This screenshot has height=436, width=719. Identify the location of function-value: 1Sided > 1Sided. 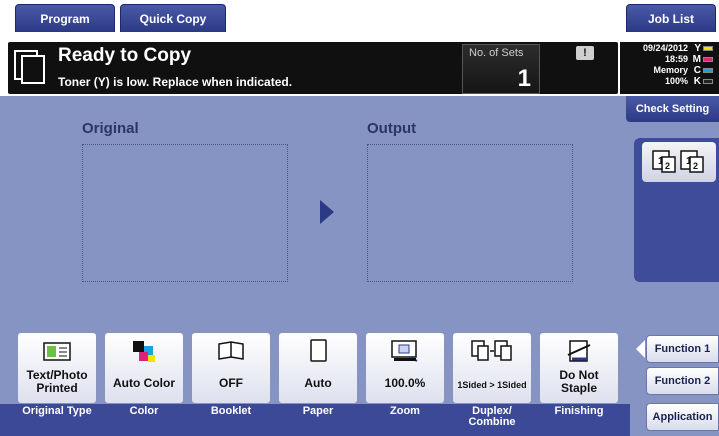
(492, 385).